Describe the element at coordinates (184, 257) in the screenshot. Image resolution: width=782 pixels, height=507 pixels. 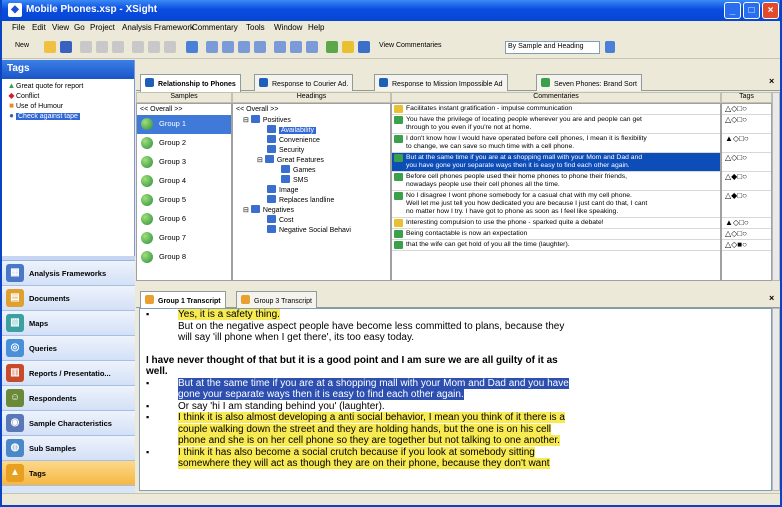
I see `sample-item: Group 8` at that location.